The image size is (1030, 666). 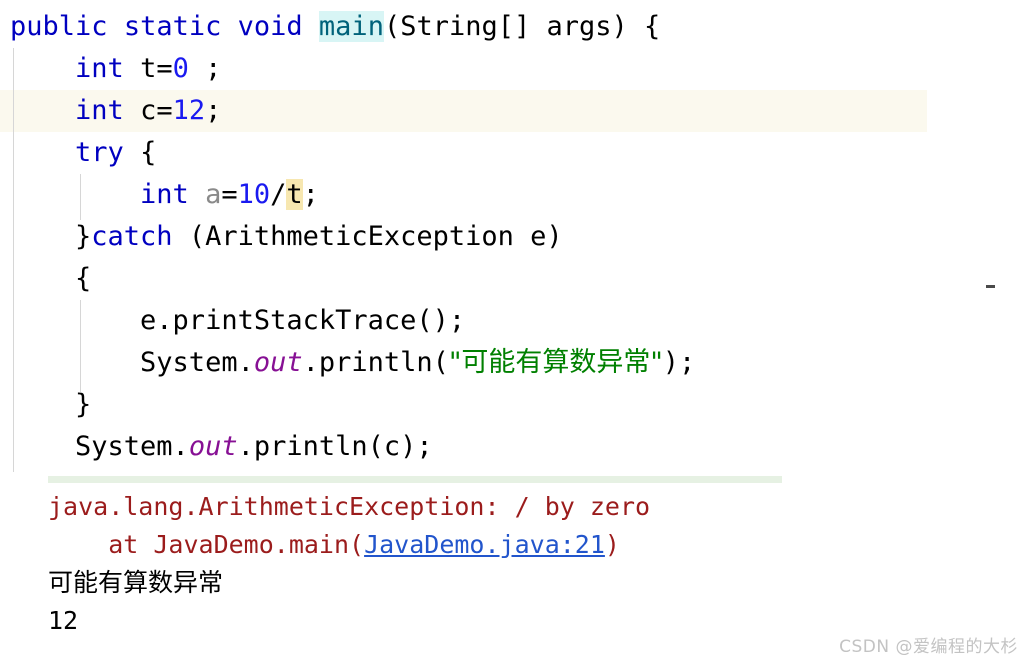 I want to click on code-line: int a=10/t;, so click(x=164, y=195).